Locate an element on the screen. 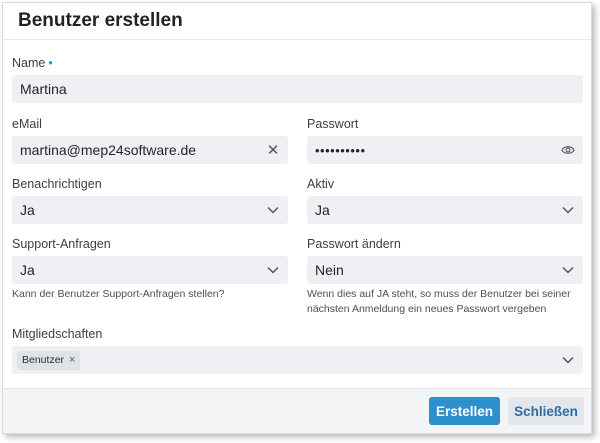 The image size is (600, 443). mitgliedschaften-select: Benutzer × is located at coordinates (297, 360).